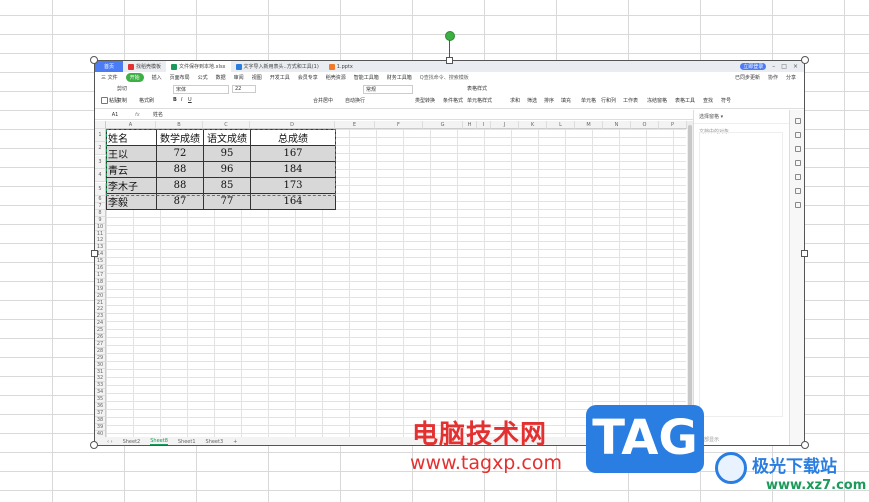 The image size is (869, 502). I want to click on column-header: D, so click(292, 125).